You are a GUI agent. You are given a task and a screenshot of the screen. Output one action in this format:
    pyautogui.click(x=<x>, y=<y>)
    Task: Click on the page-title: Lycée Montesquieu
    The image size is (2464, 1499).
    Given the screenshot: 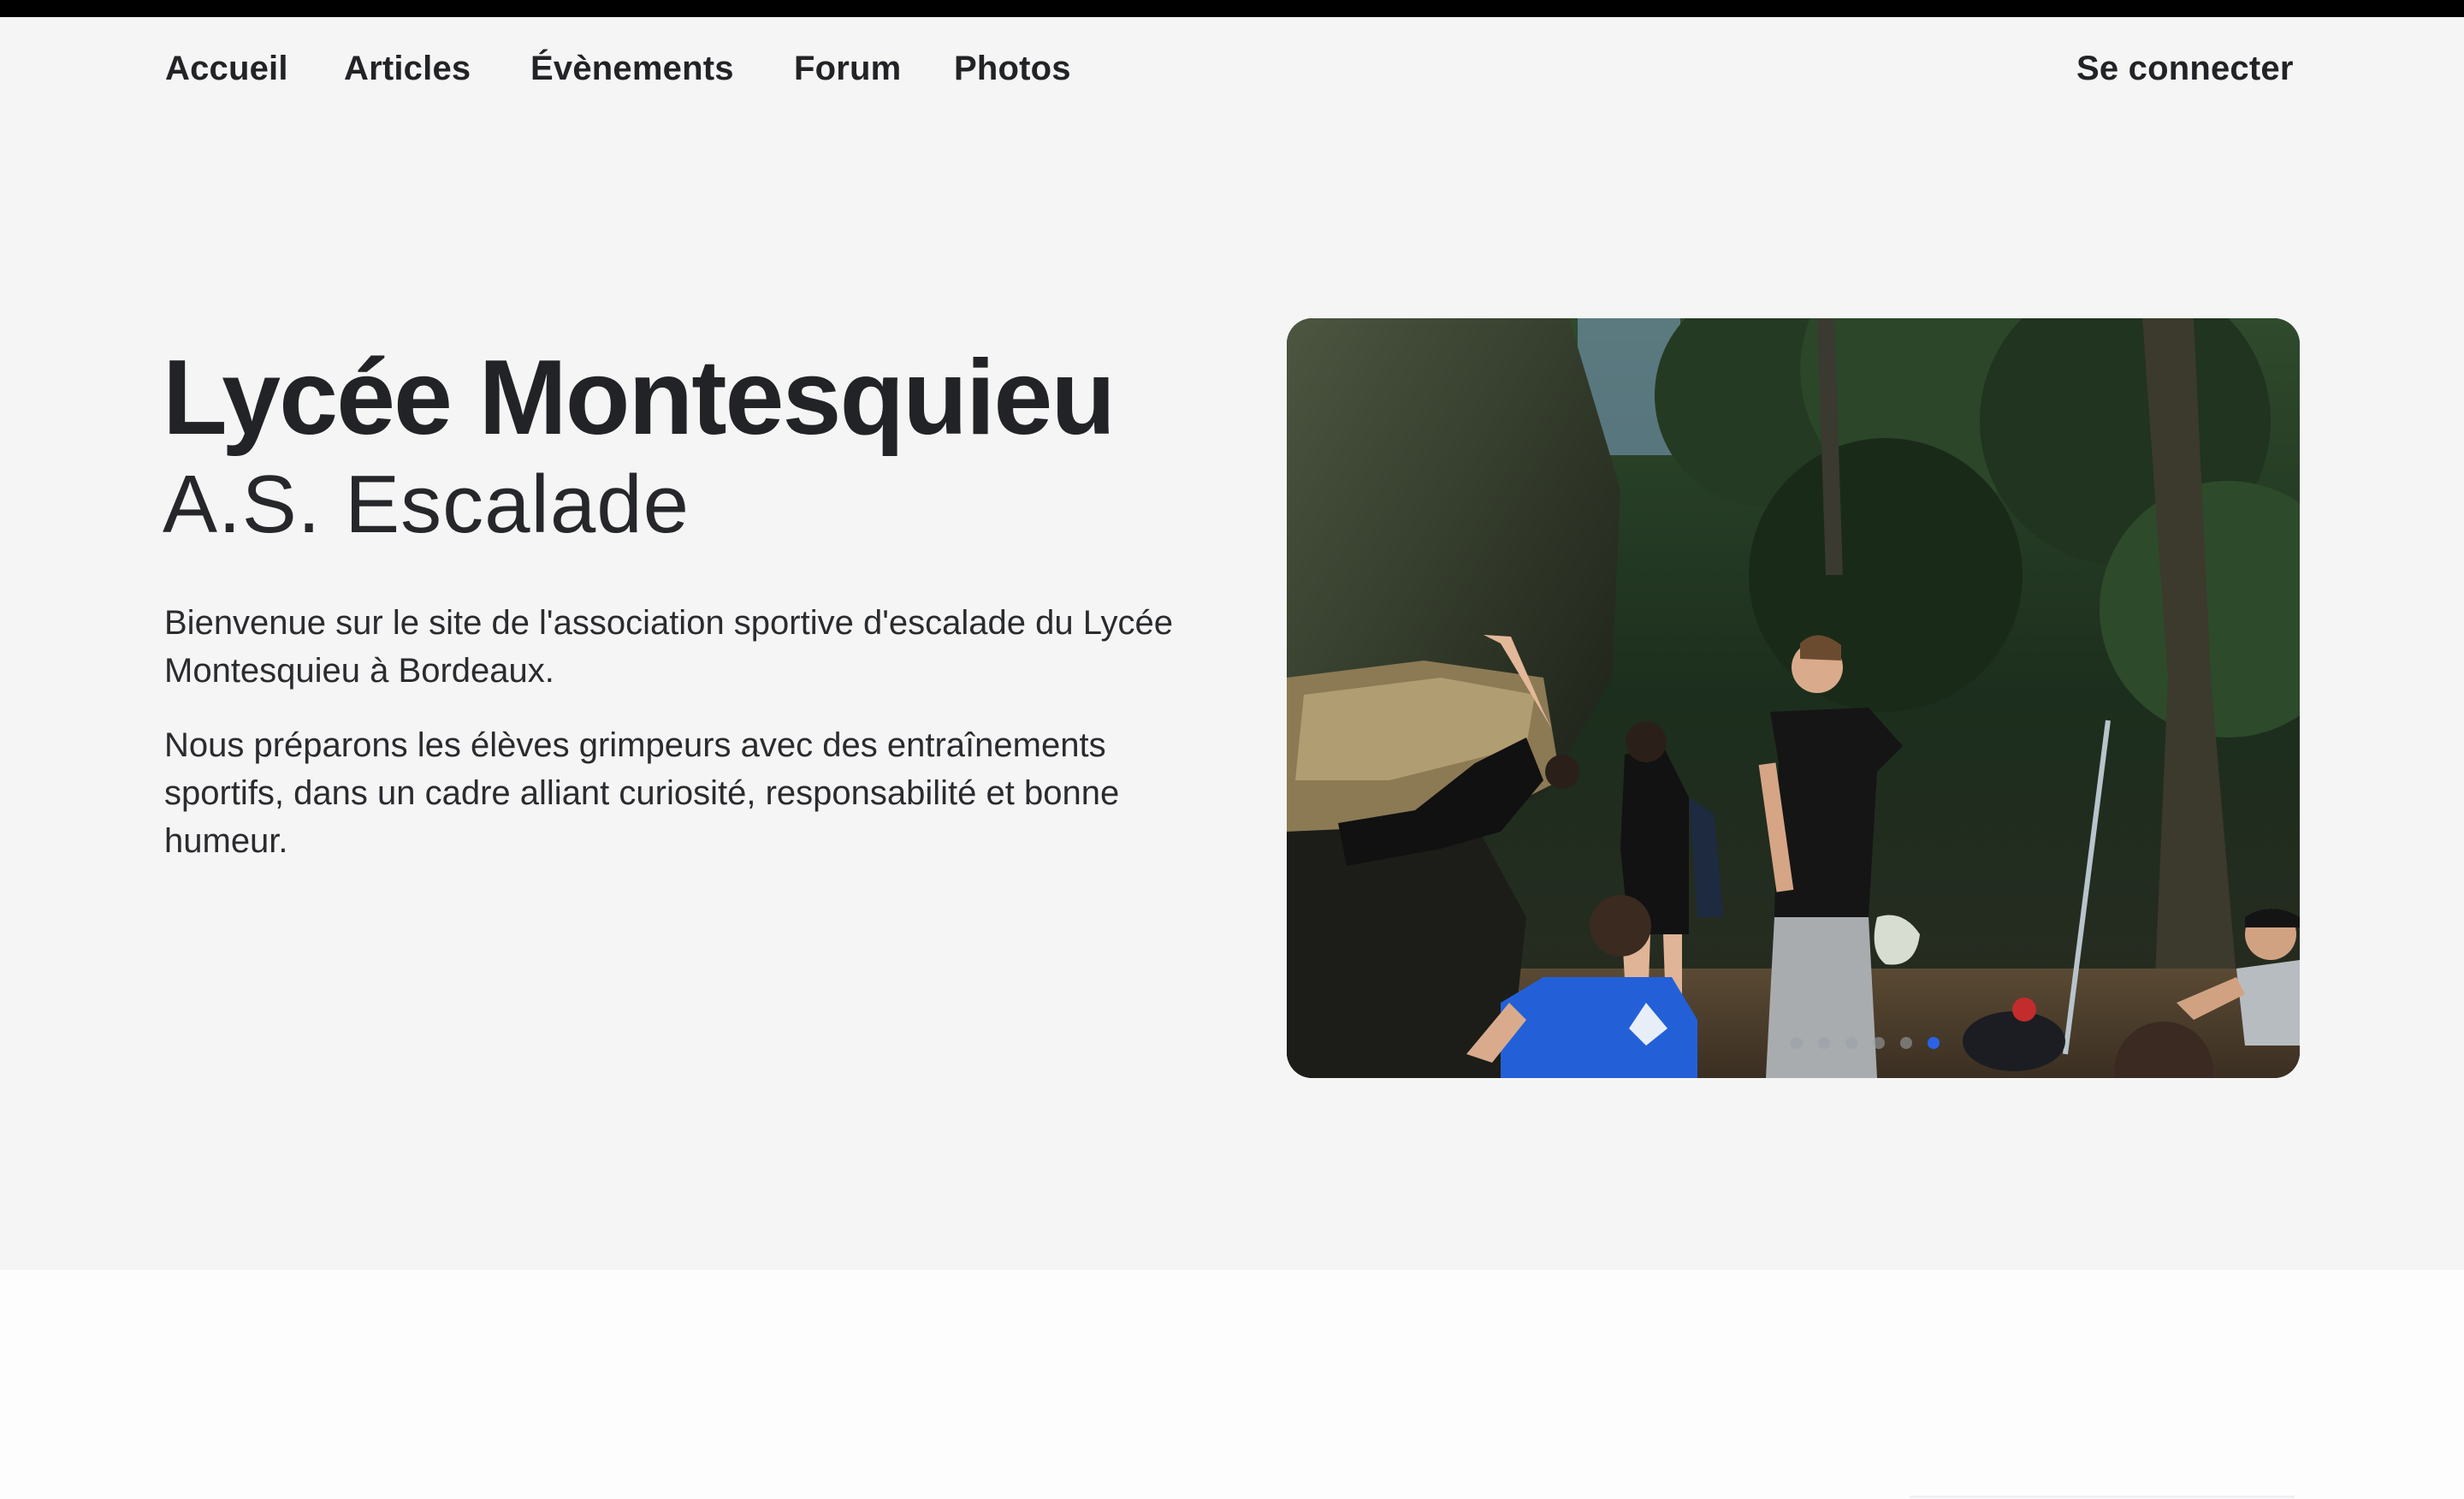 What is the action you would take?
    pyautogui.click(x=639, y=398)
    